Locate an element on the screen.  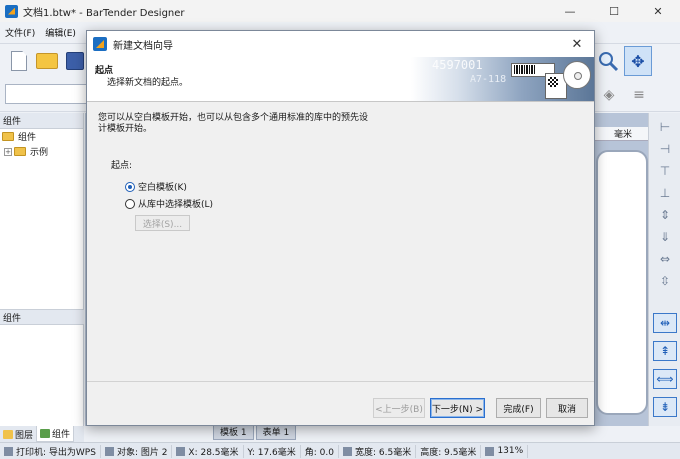
status-width-text: 宽度: 6.5毫米 is located at coordinates (383, 452).